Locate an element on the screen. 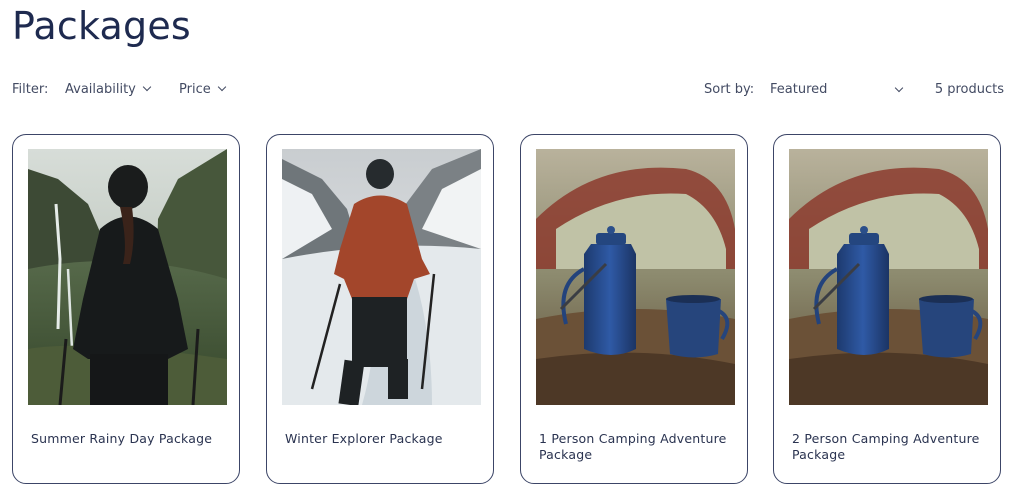 The image size is (1024, 498). product-image-hiker-green-valley is located at coordinates (127, 277).